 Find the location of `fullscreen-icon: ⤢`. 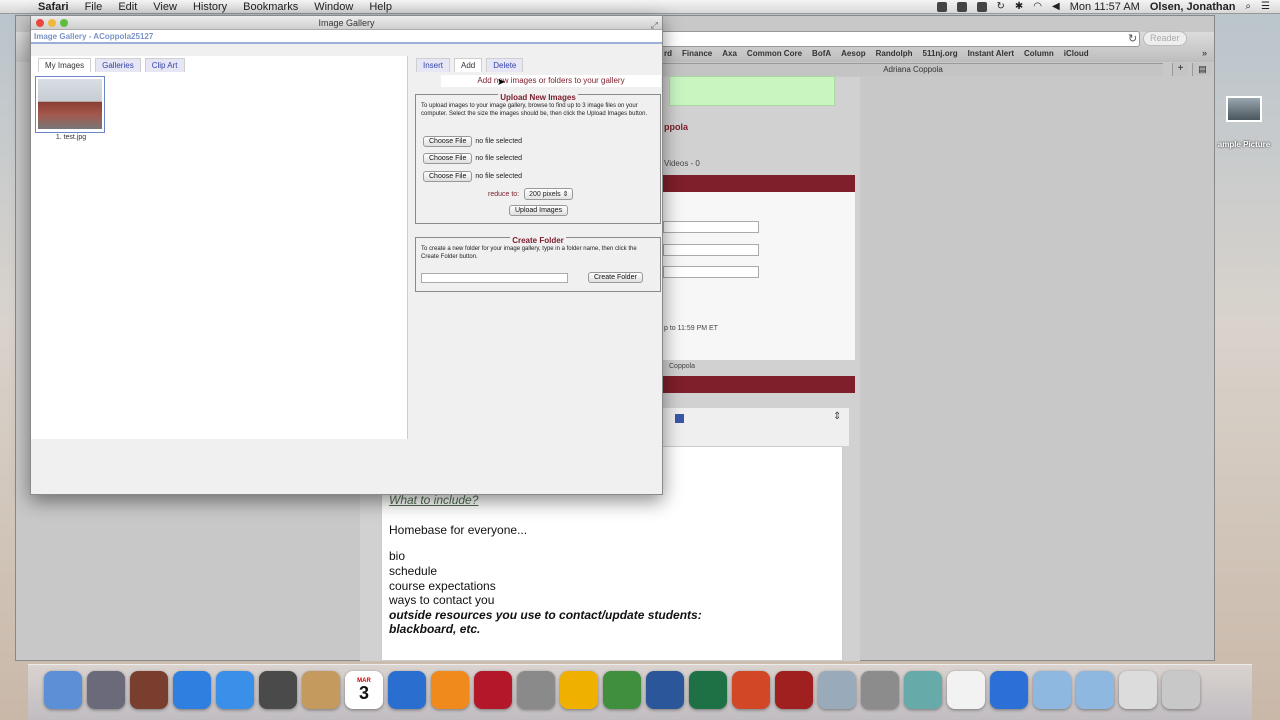

fullscreen-icon: ⤢ is located at coordinates (654, 25).